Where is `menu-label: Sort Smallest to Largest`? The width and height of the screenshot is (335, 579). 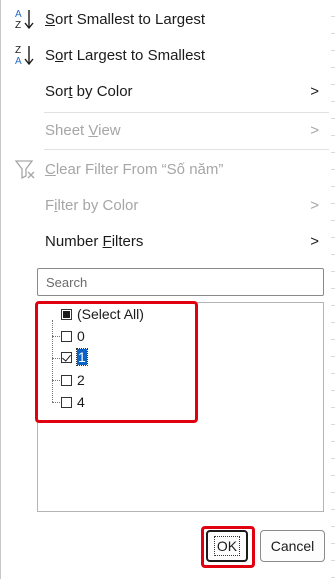
menu-label: Sort Smallest to Largest is located at coordinates (125, 19).